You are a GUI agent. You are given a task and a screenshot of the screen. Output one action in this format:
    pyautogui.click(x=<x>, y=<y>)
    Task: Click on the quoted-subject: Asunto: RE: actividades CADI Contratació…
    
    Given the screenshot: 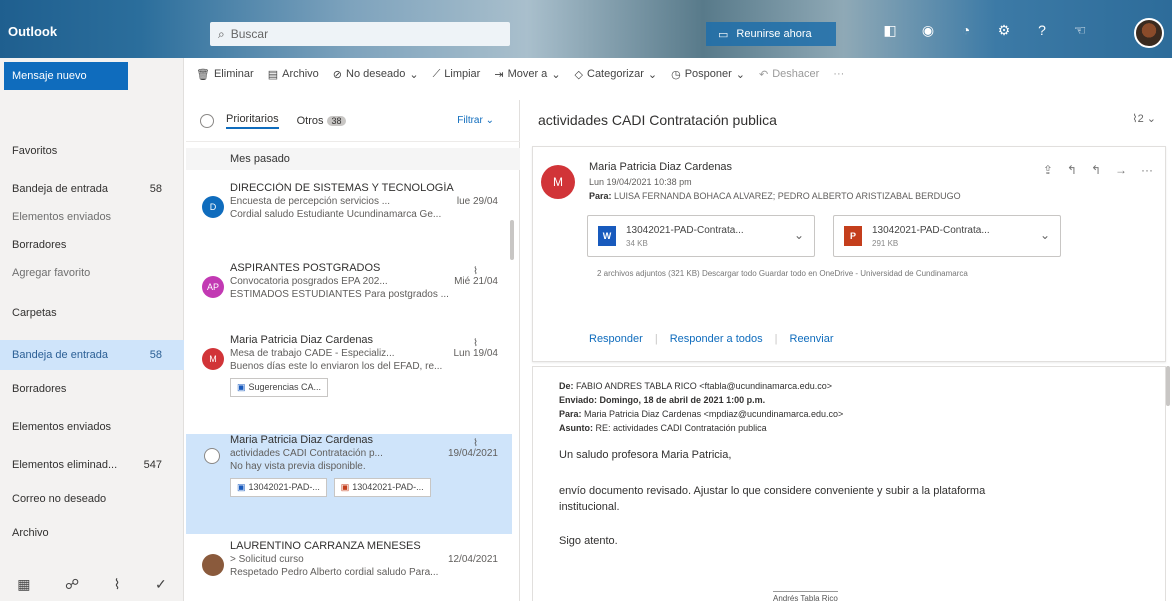 What is the action you would take?
    pyautogui.click(x=663, y=428)
    